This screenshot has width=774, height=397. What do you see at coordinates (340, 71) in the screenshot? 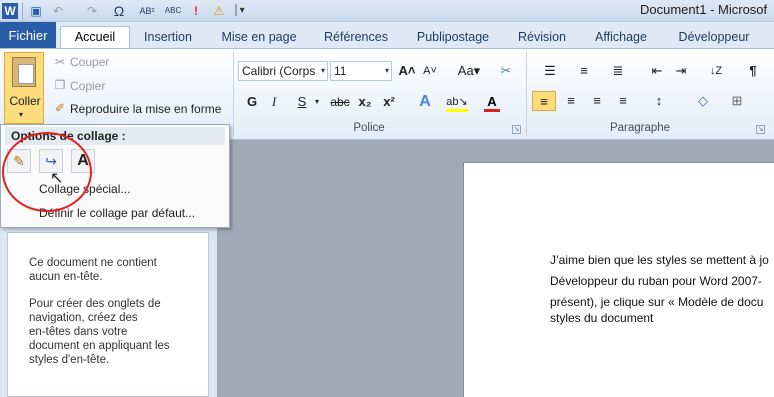
I see `font-size-value: 11` at bounding box center [340, 71].